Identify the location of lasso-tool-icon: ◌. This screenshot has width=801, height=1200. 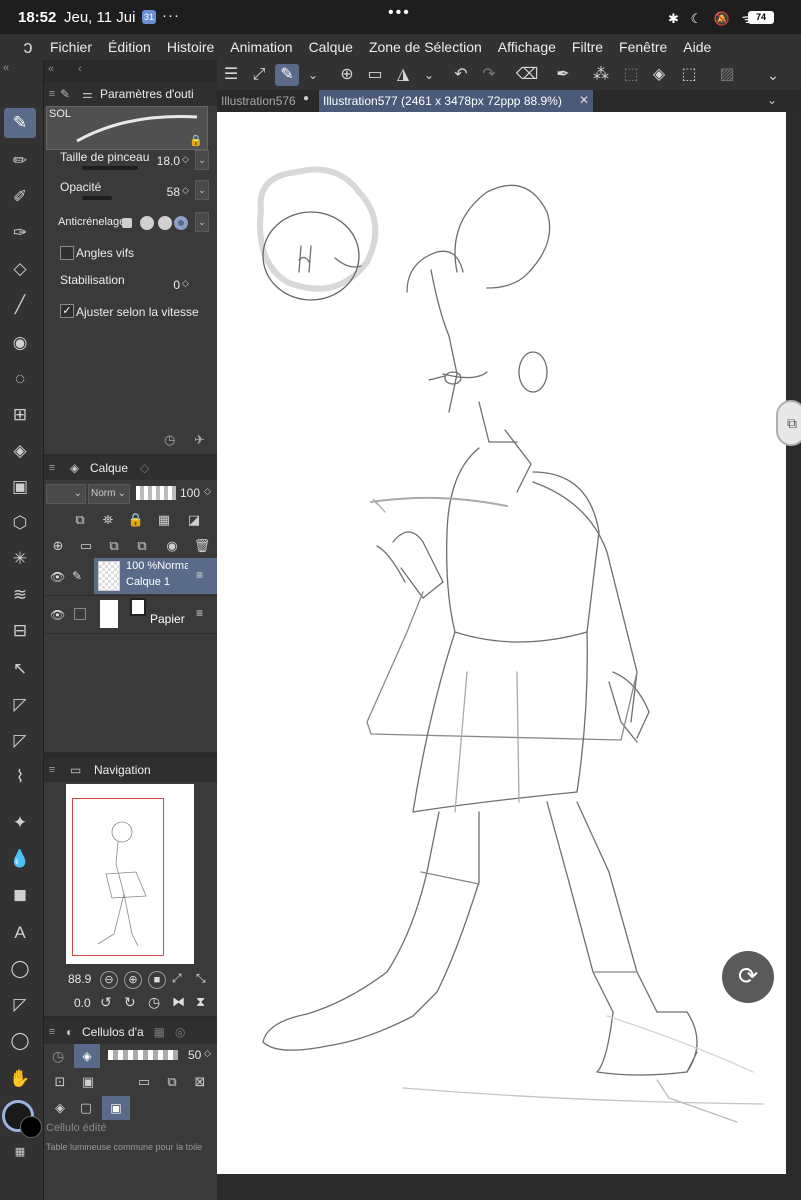
(20, 379).